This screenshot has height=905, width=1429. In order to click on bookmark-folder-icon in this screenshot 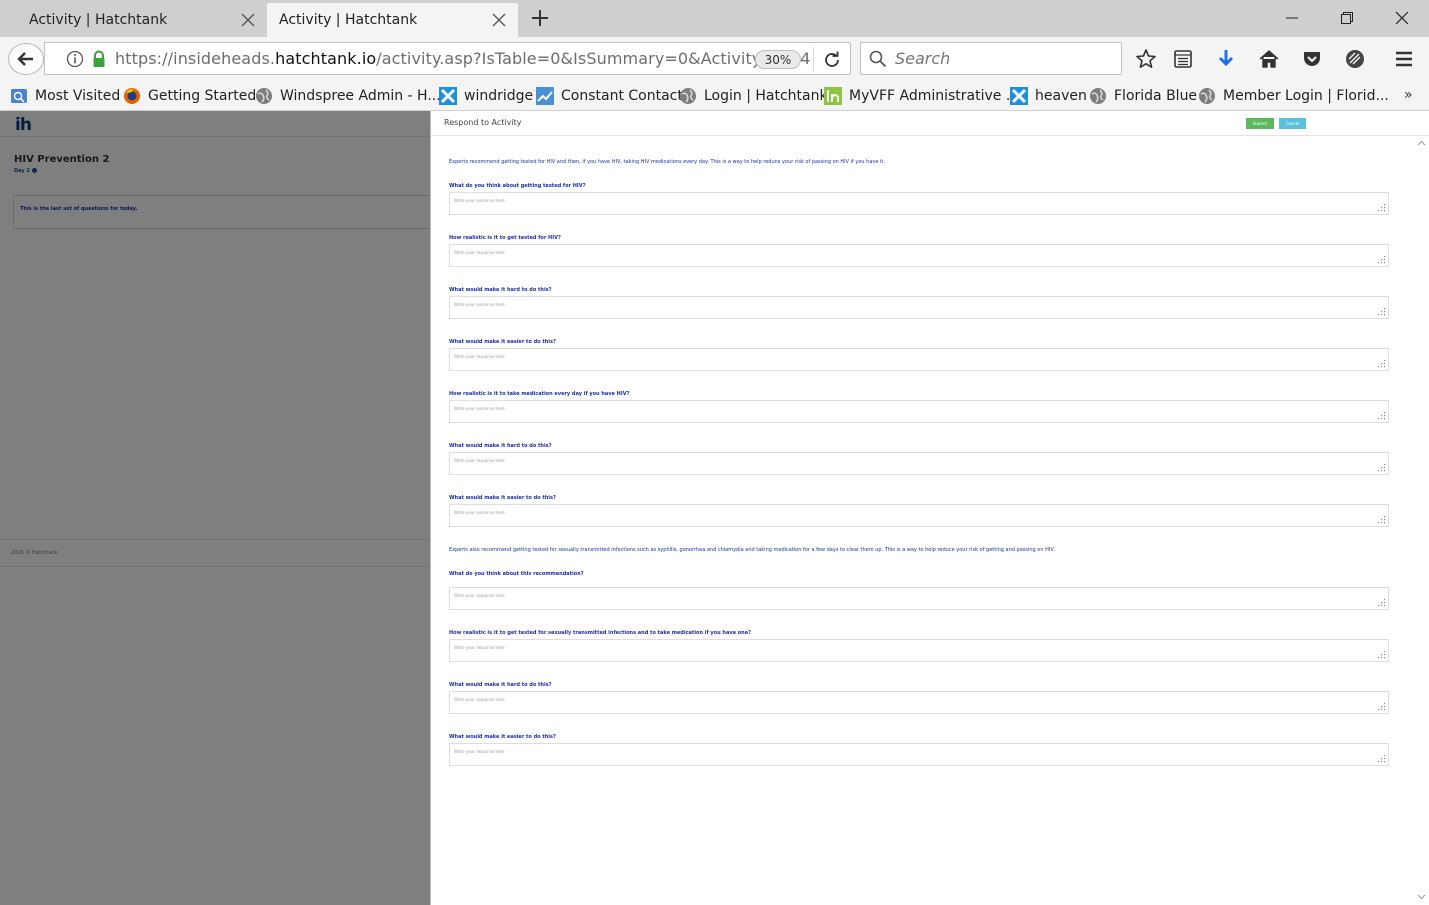, I will do `click(19, 96)`.